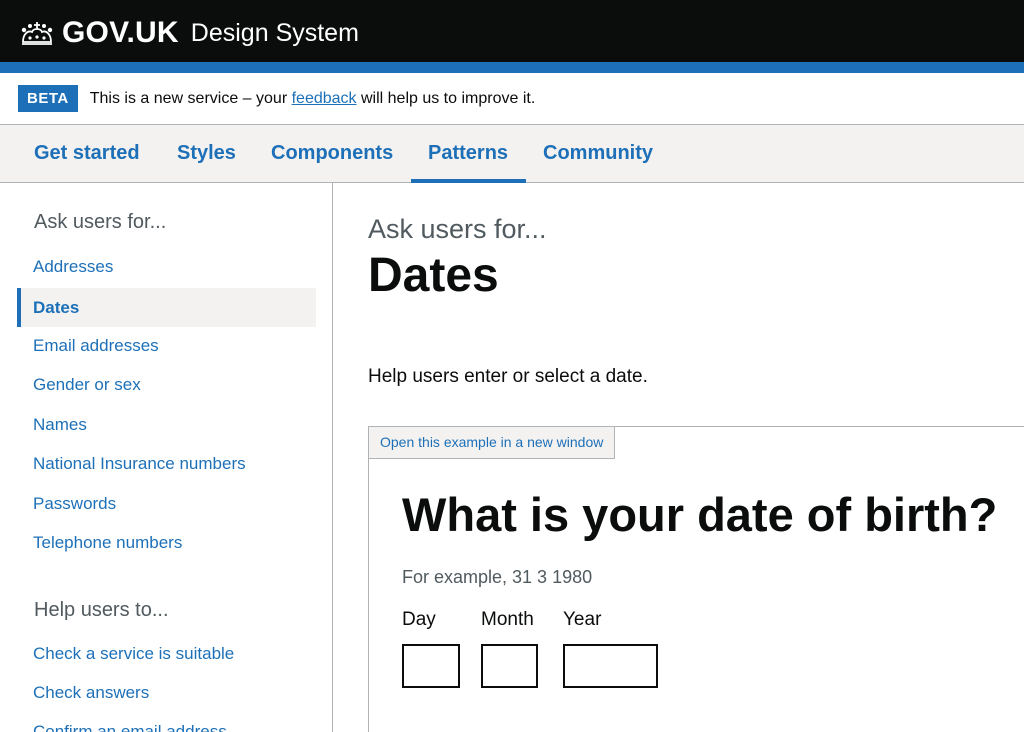 The height and width of the screenshot is (732, 1024). Describe the element at coordinates (87, 154) in the screenshot. I see `nav-get-started: Get started` at that location.